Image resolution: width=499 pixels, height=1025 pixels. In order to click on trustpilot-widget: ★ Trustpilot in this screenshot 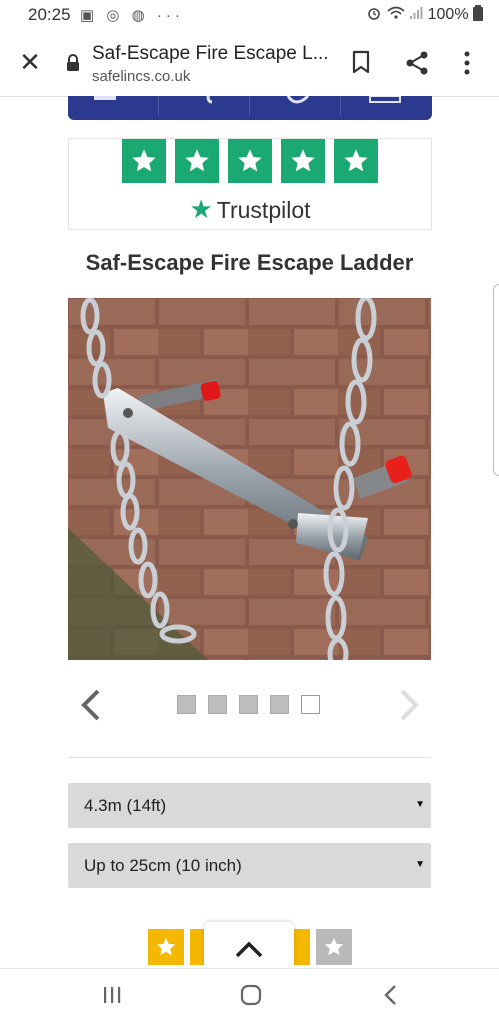, I will do `click(250, 184)`.